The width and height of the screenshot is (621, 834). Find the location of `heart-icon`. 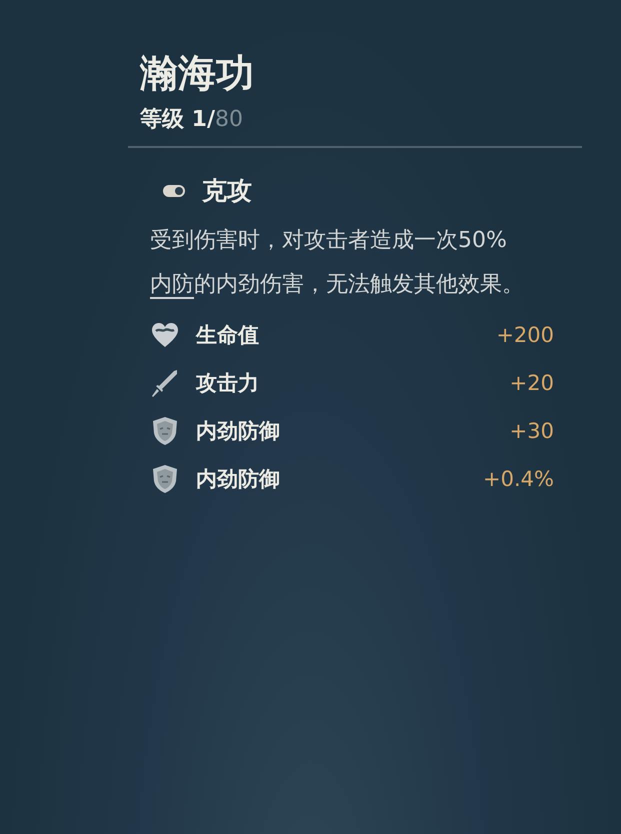

heart-icon is located at coordinates (165, 335).